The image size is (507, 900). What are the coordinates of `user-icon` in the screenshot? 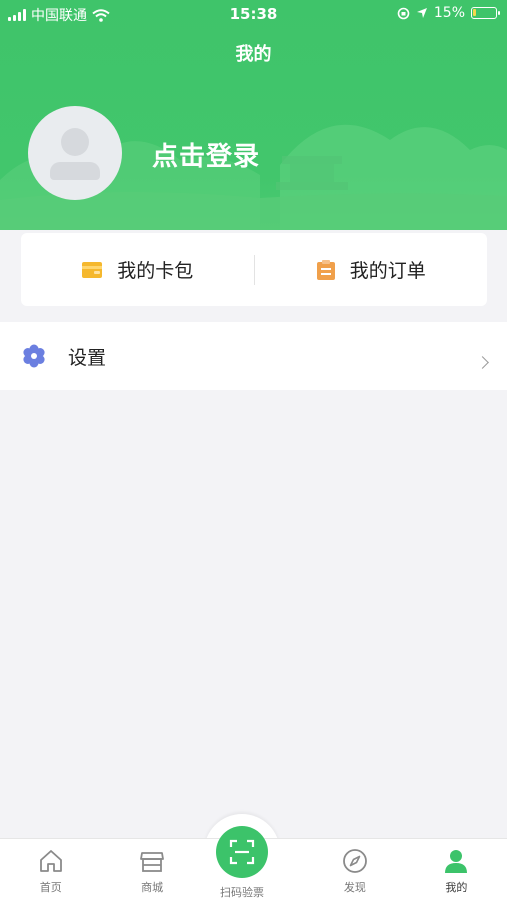 It's located at (456, 861).